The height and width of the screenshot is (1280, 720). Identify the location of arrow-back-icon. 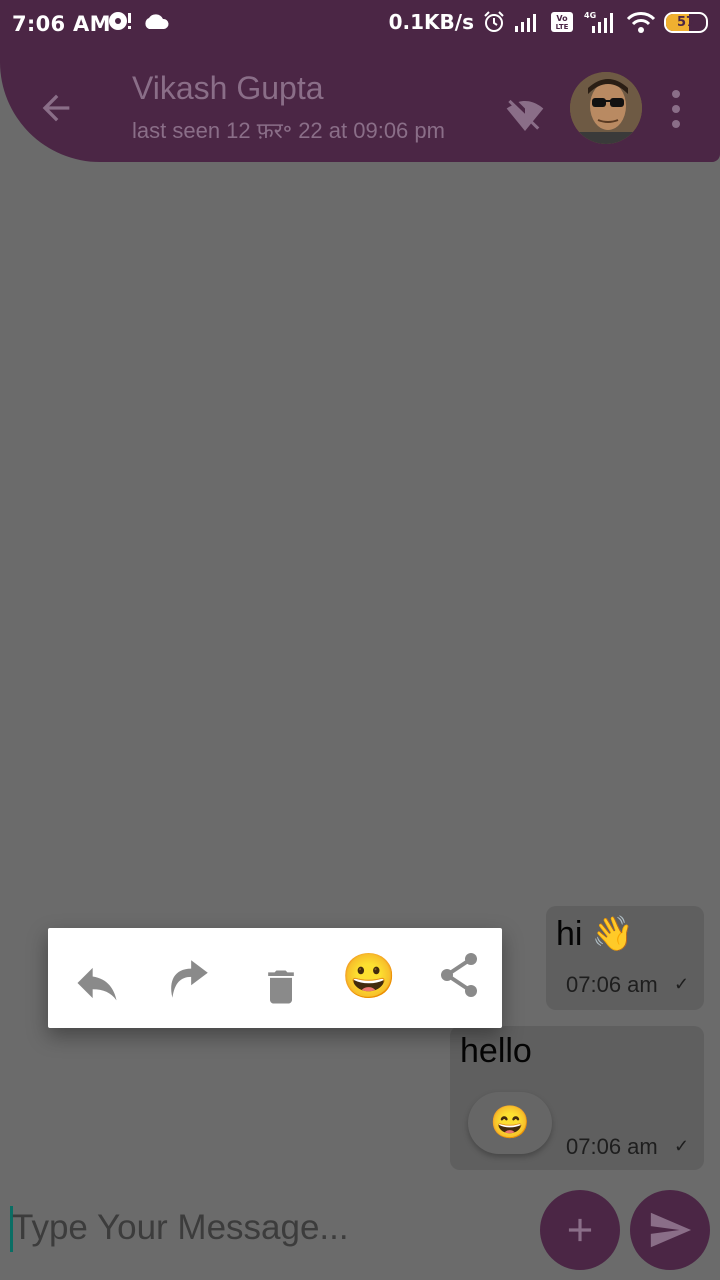
(56, 108).